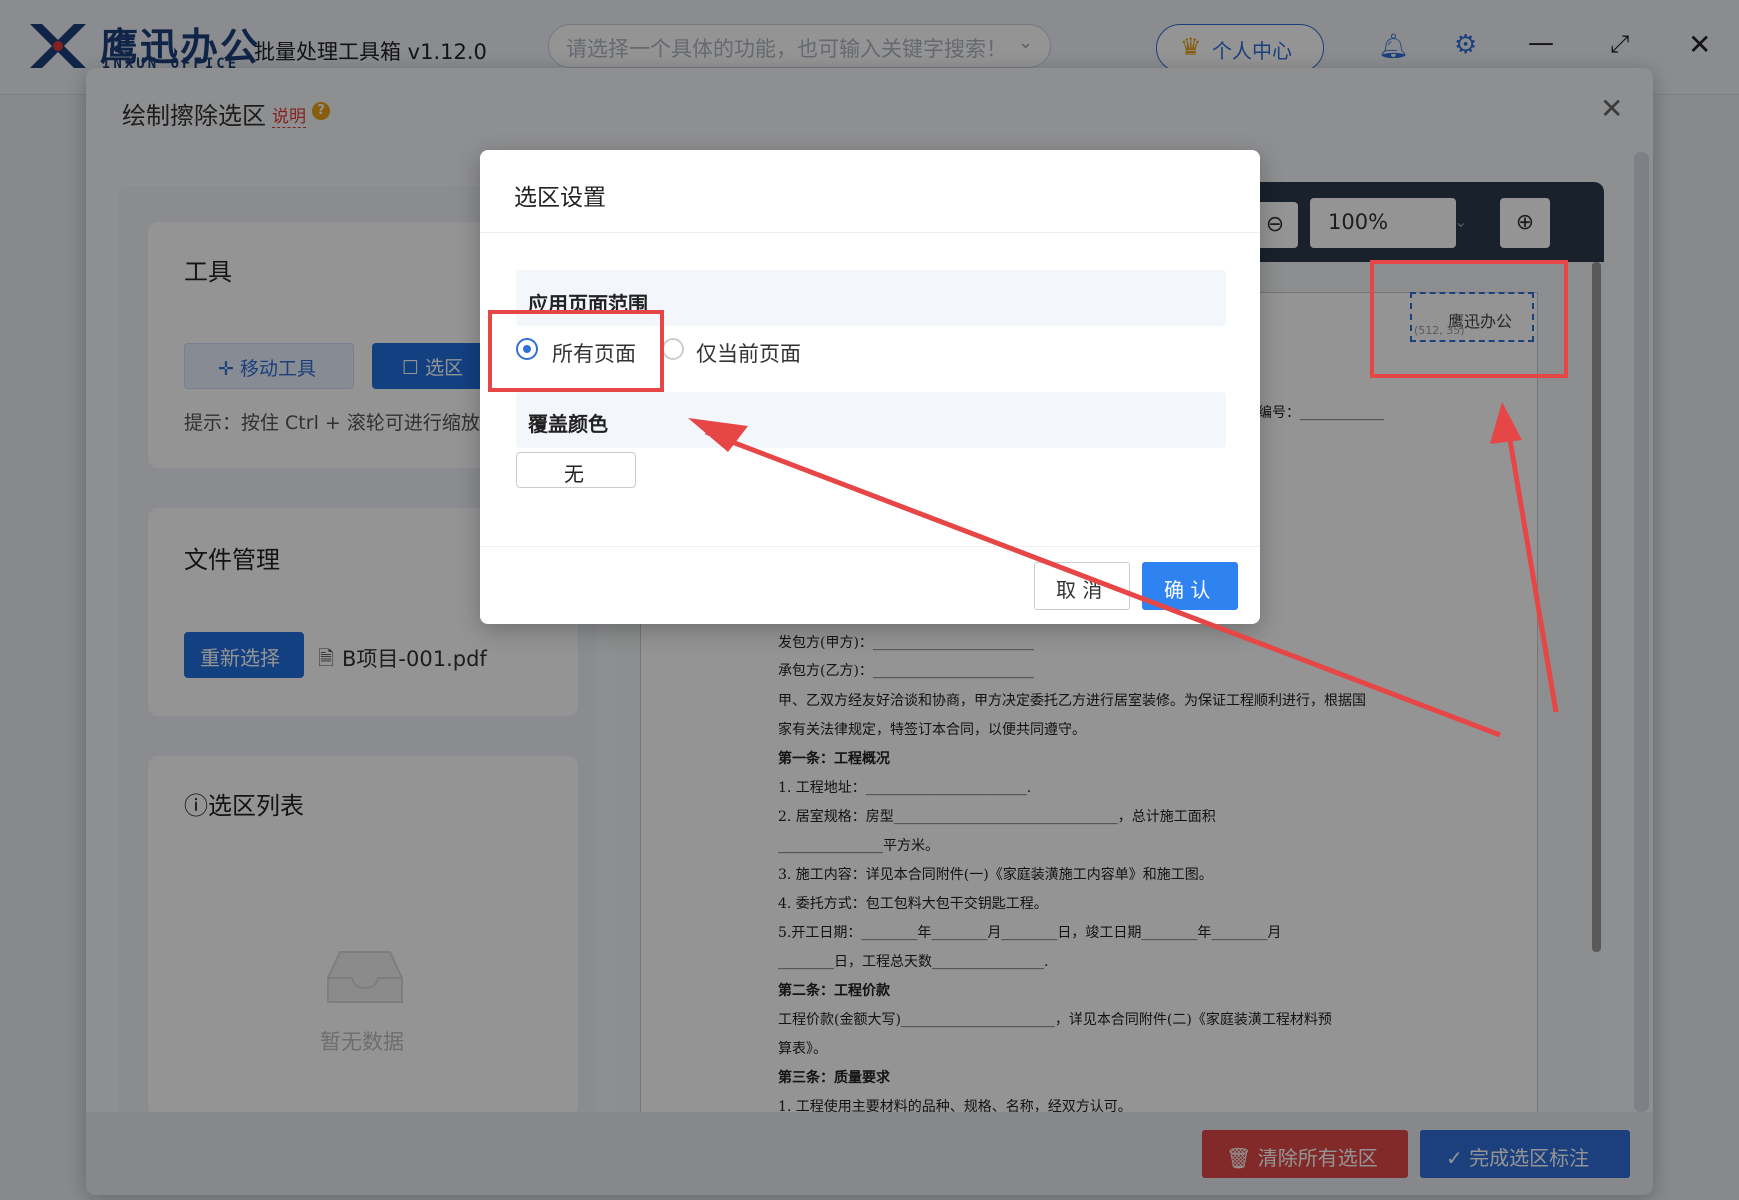 This screenshot has height=1200, width=1739. I want to click on arrow-head, so click(1506, 423).